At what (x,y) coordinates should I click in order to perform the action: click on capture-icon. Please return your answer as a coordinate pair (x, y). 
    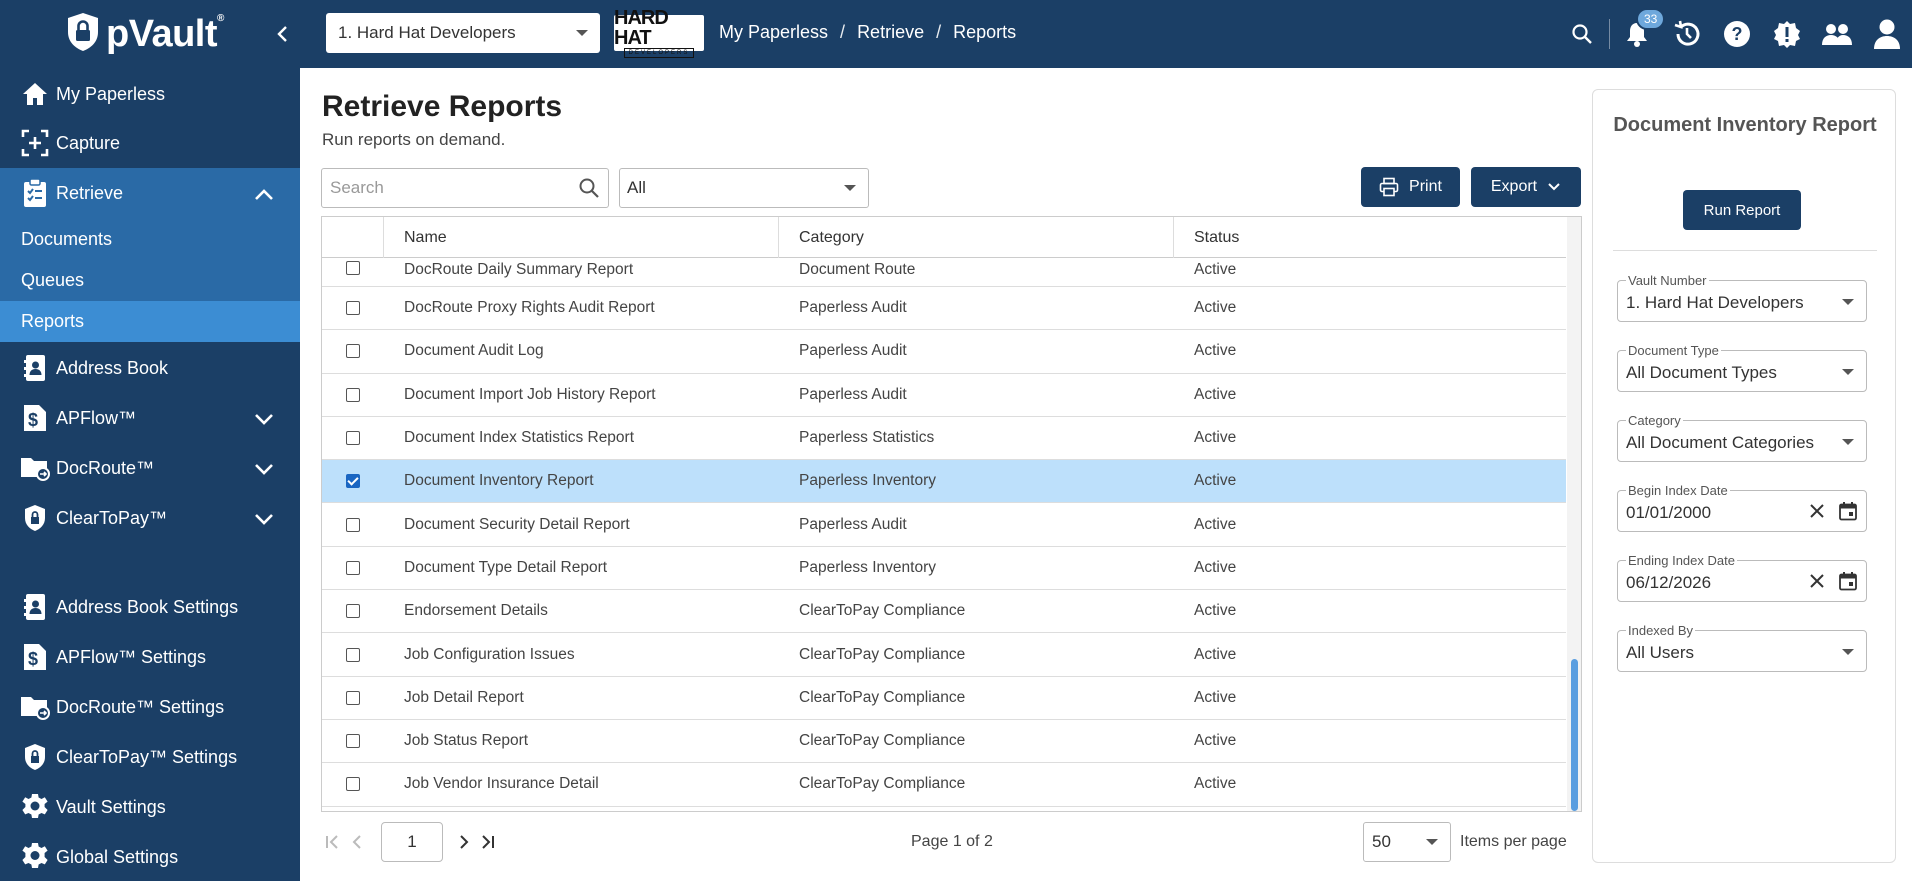
    Looking at the image, I should click on (35, 143).